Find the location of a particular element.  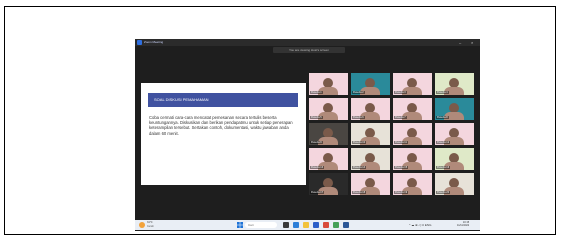

participant-name: Peserta 16 is located at coordinates (443, 167).